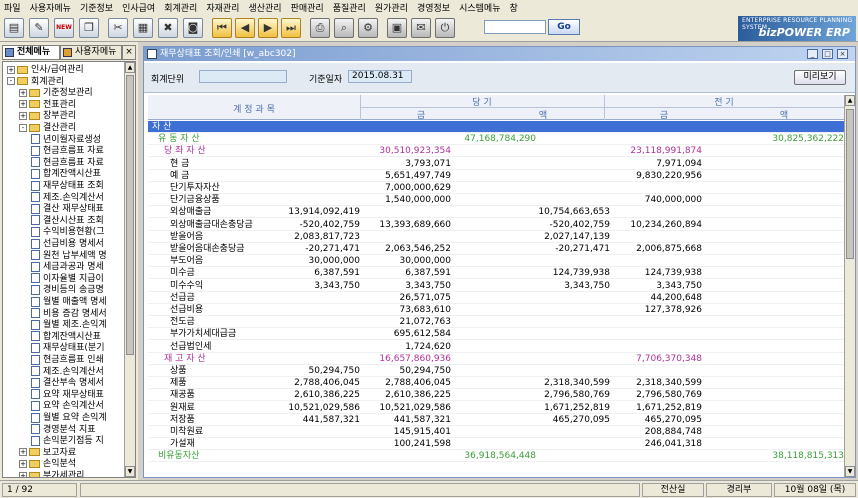 The height and width of the screenshot is (498, 858). I want to click on unit-input, so click(243, 76).